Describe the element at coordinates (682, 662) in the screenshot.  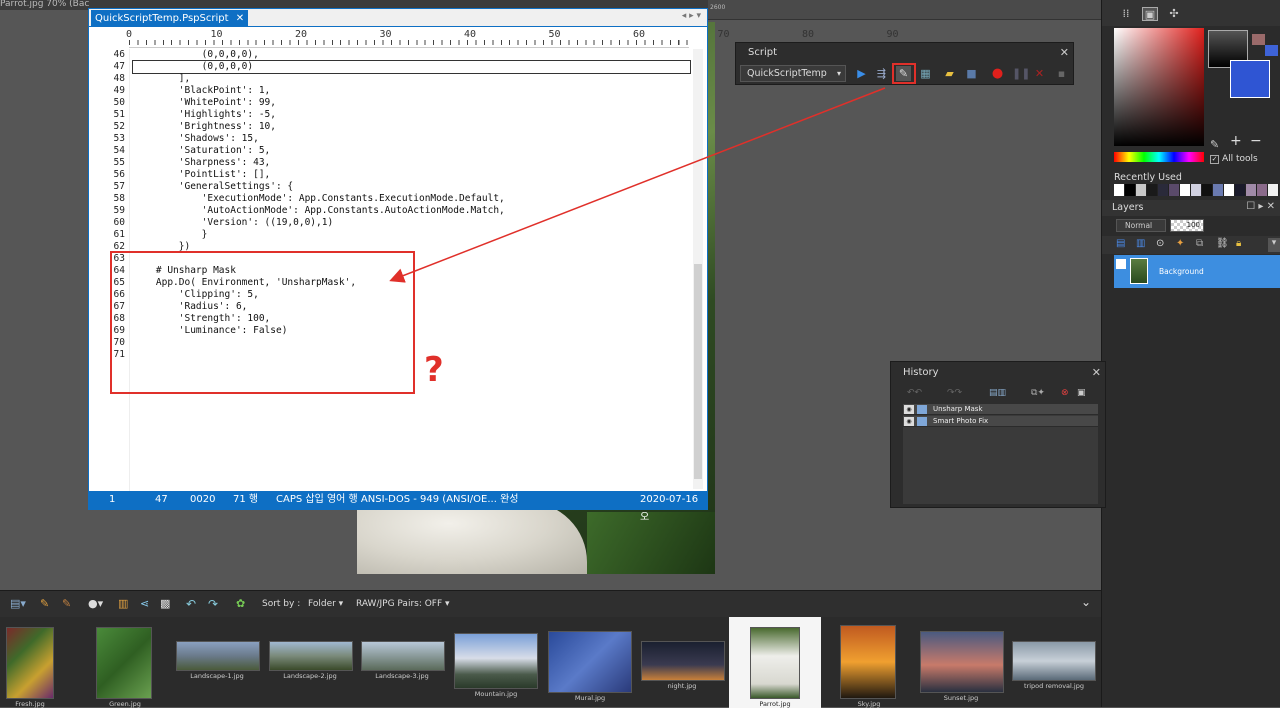
I see `thumbnail-item: night.jpg` at that location.